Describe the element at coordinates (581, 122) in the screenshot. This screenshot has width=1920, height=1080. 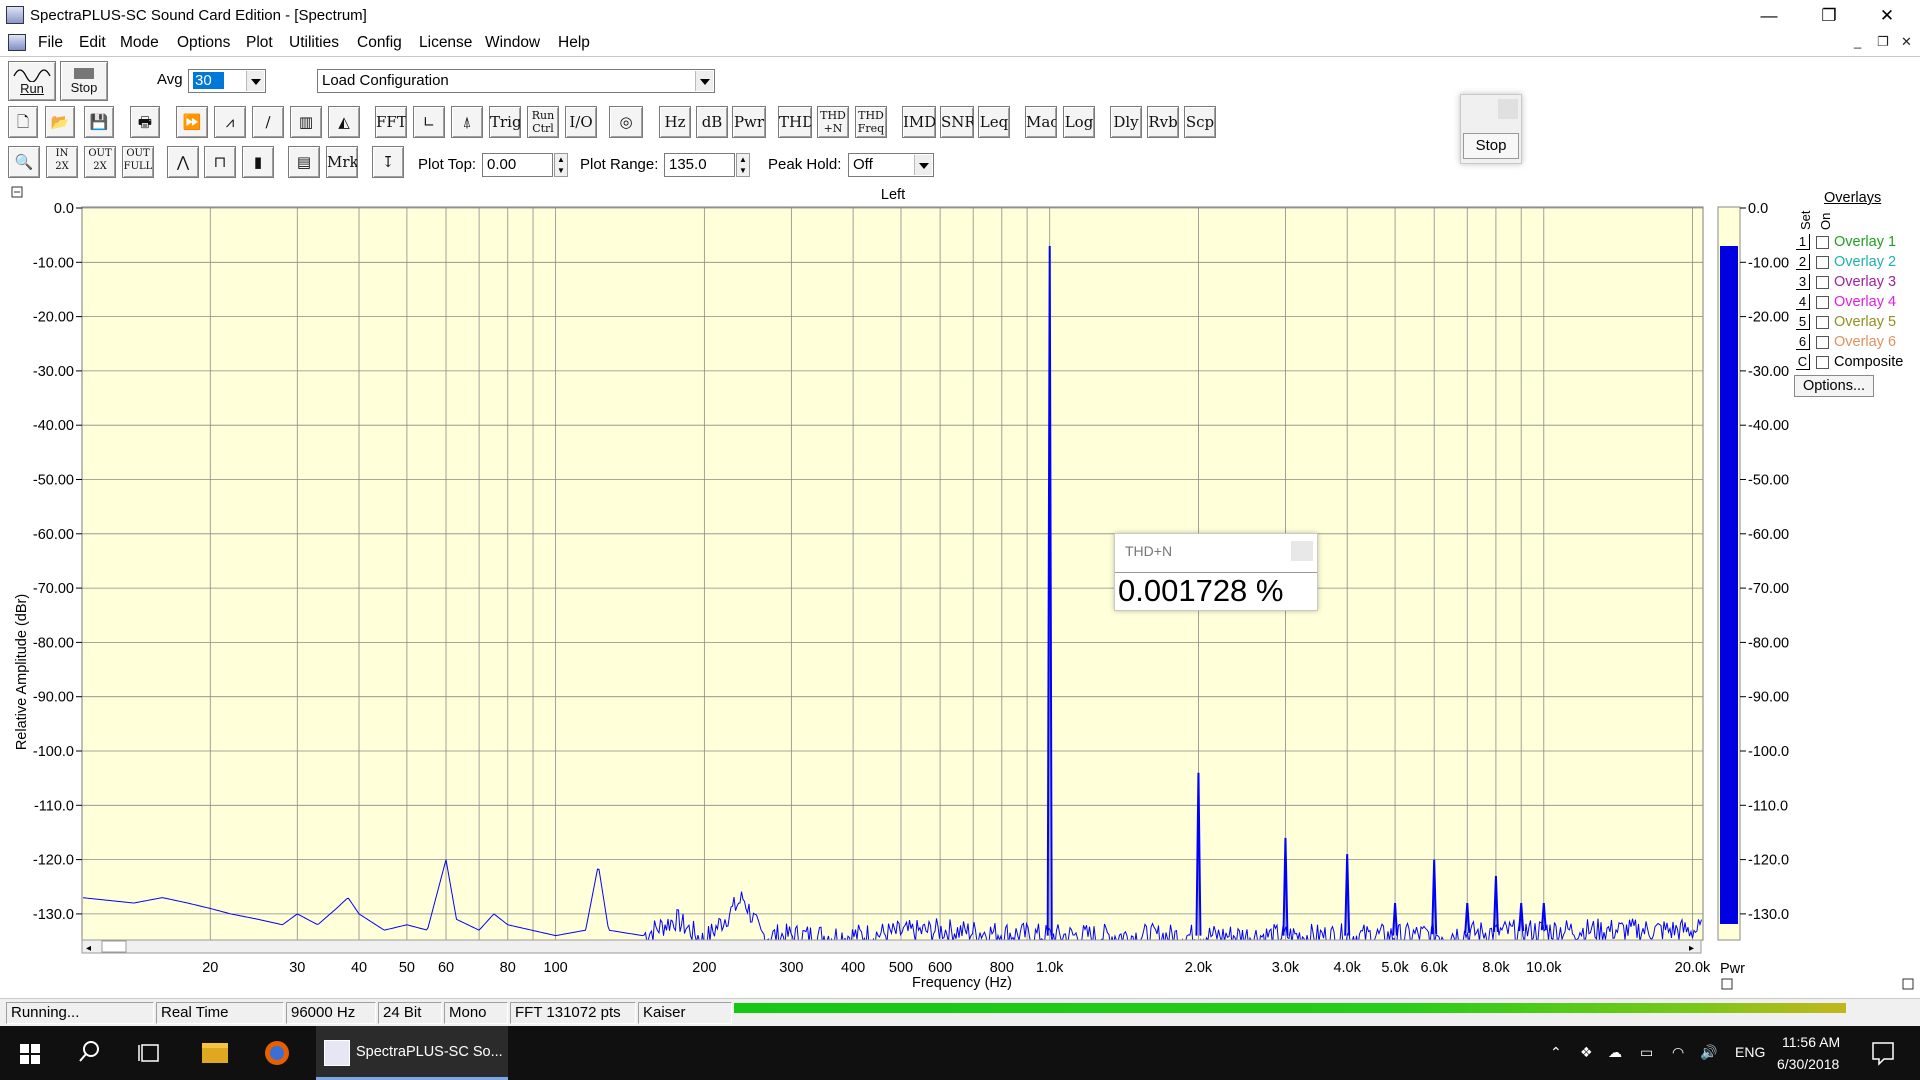
I see `io-button: I/O` at that location.